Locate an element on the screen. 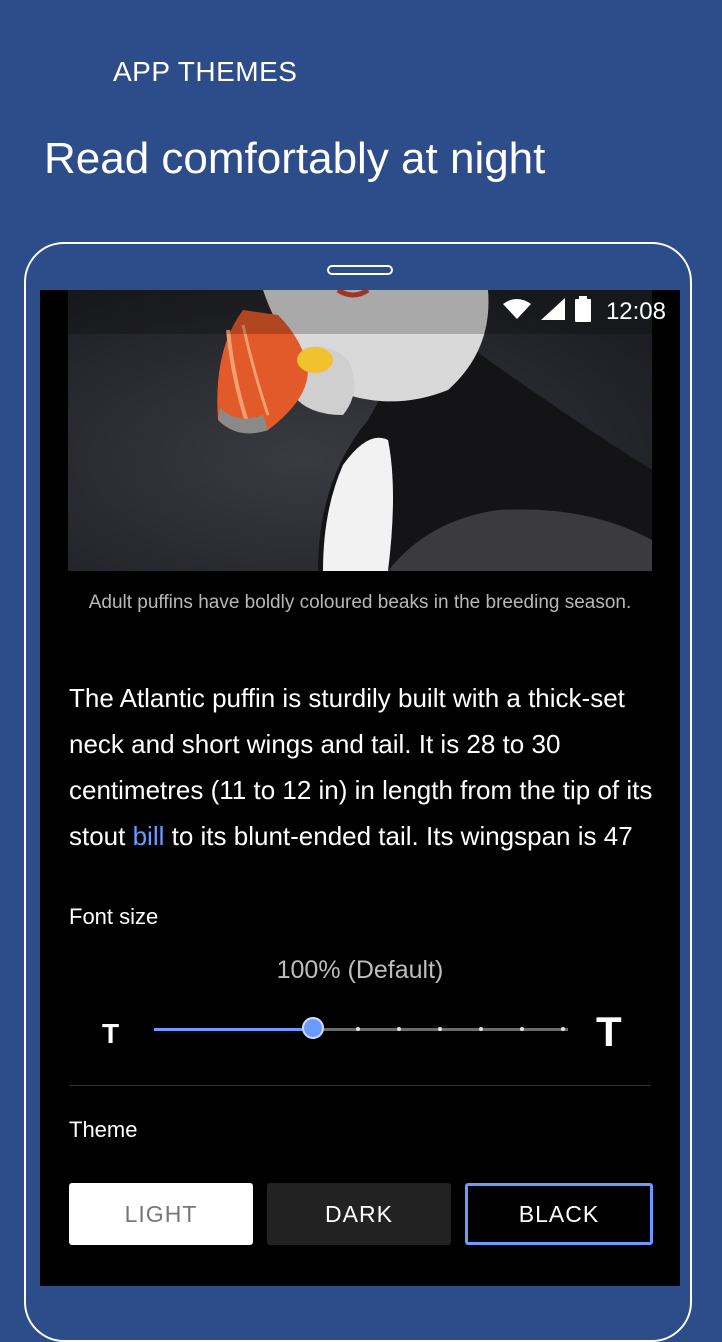 The image size is (722, 1342). theme-dark-button: DARK is located at coordinates (359, 1214).